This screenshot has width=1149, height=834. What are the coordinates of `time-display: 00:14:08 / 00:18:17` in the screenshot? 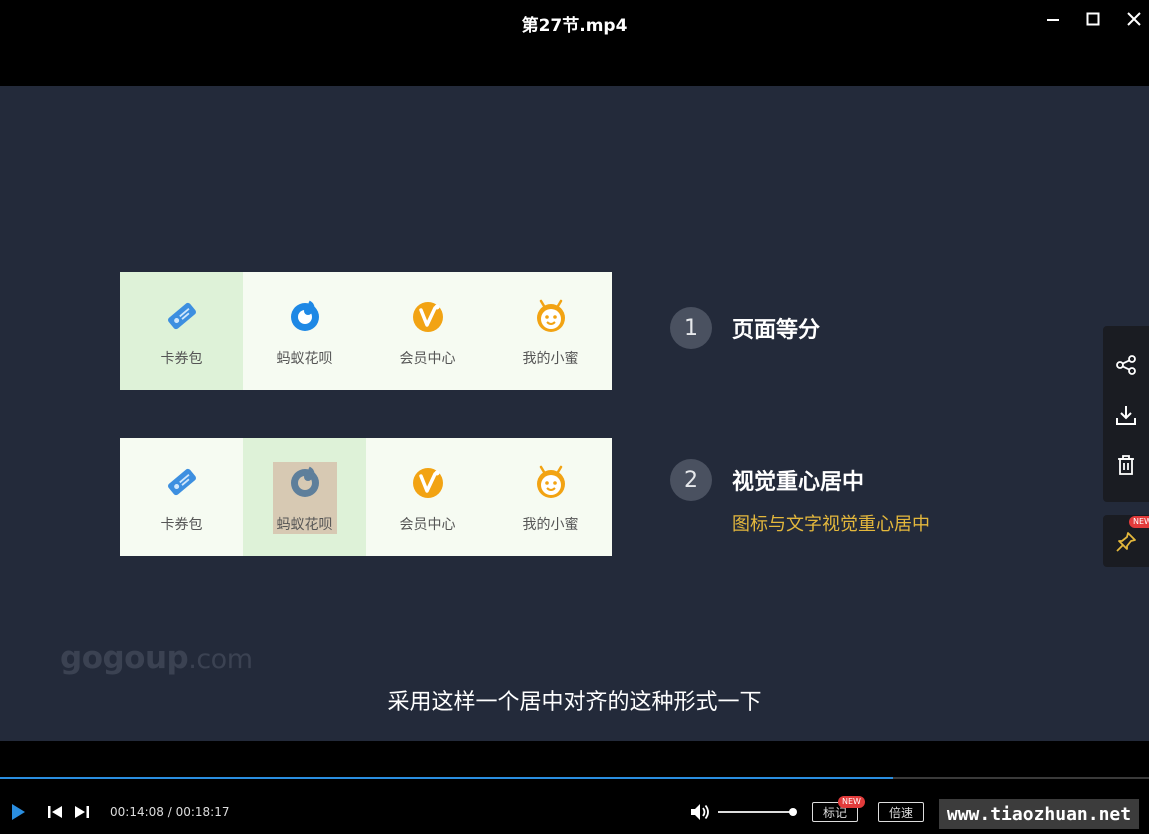 It's located at (169, 812).